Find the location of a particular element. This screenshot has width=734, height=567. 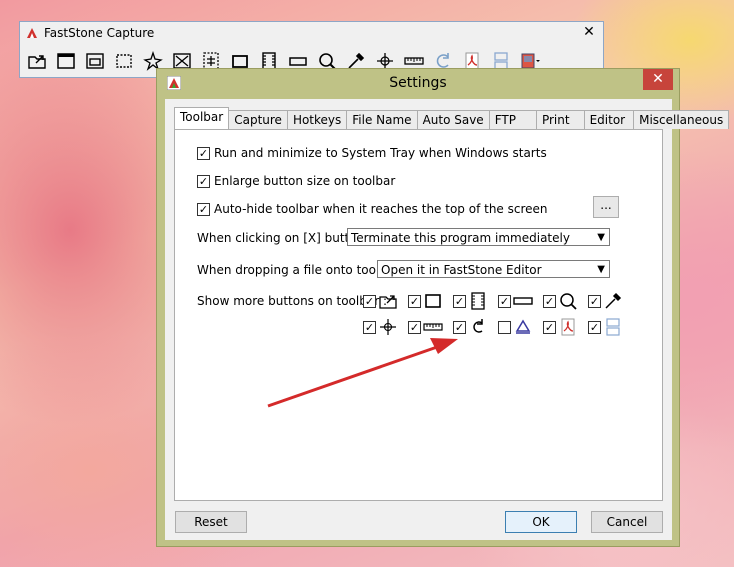

tab-auto-save: Auto Save is located at coordinates (453, 119).